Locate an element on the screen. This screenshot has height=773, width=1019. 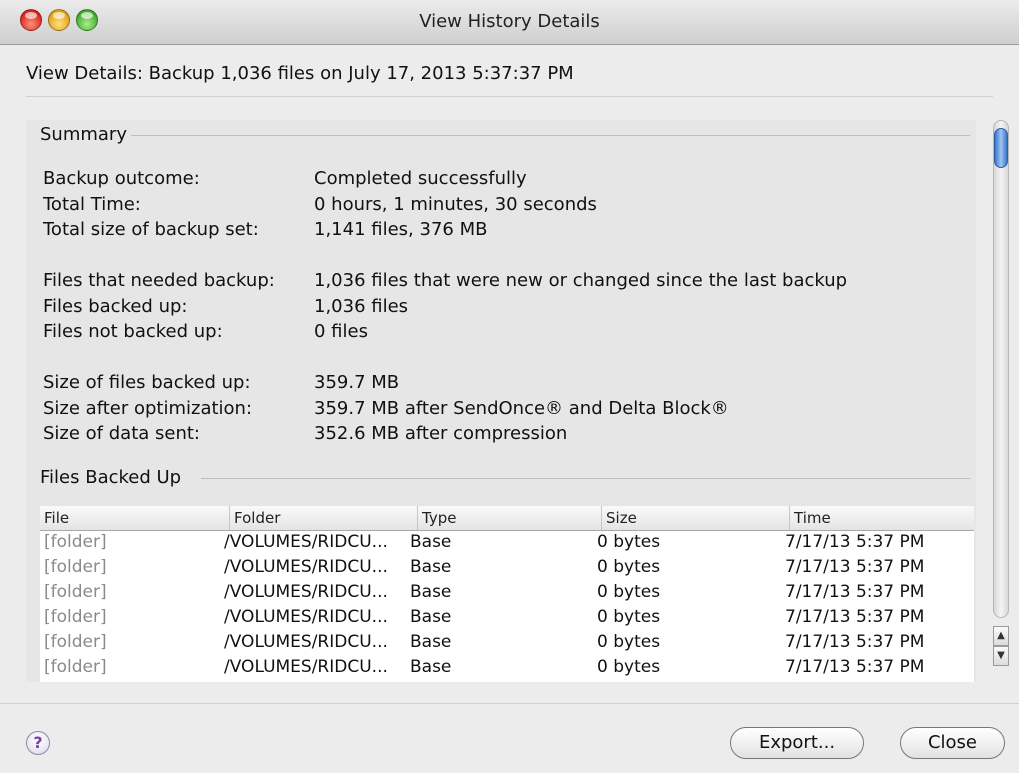
column-header-file: File is located at coordinates (135, 518).